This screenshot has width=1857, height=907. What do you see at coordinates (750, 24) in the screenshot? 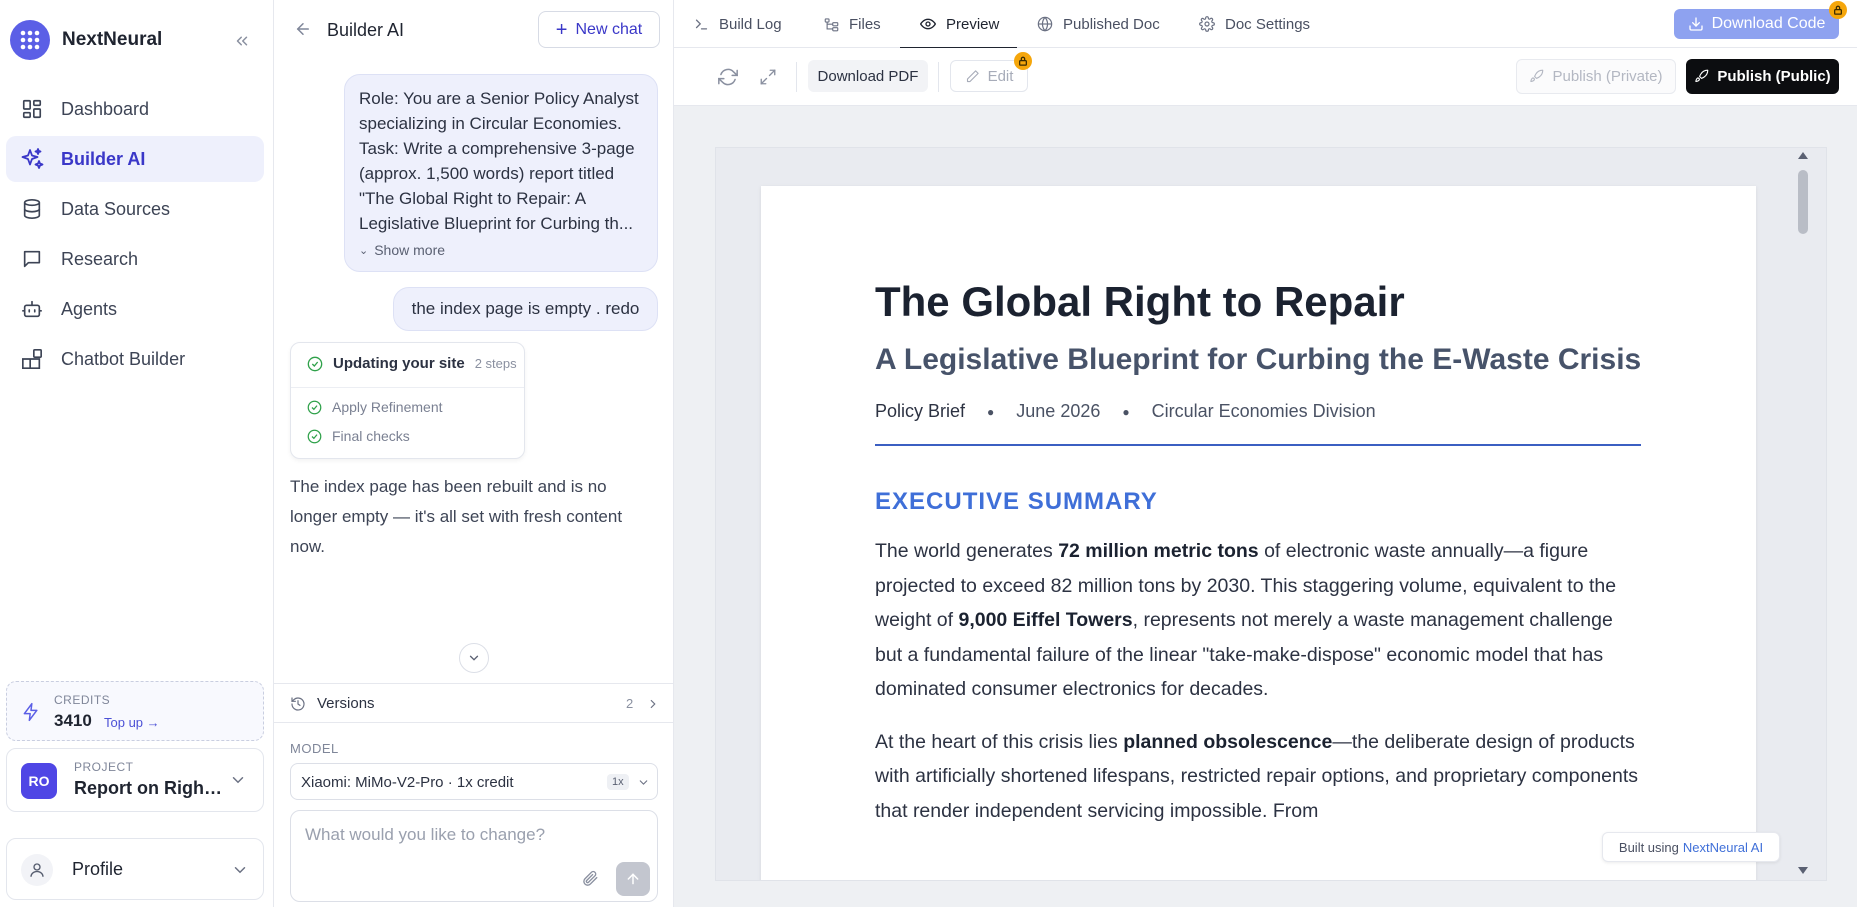
I see `tab-label: Build Log` at bounding box center [750, 24].